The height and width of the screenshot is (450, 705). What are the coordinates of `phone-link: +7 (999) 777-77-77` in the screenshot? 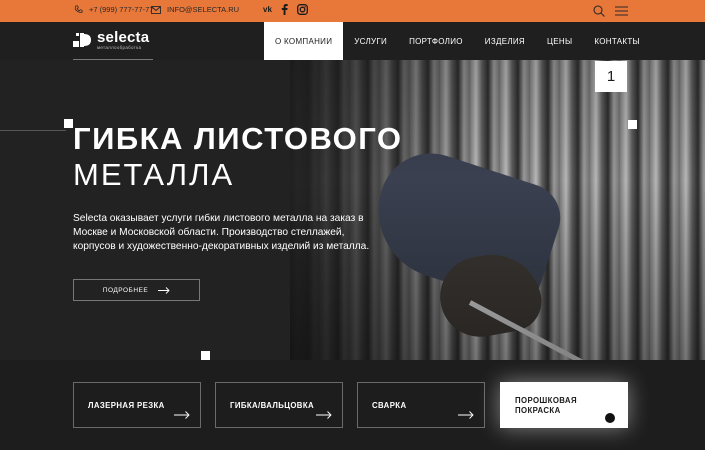 It's located at (113, 9).